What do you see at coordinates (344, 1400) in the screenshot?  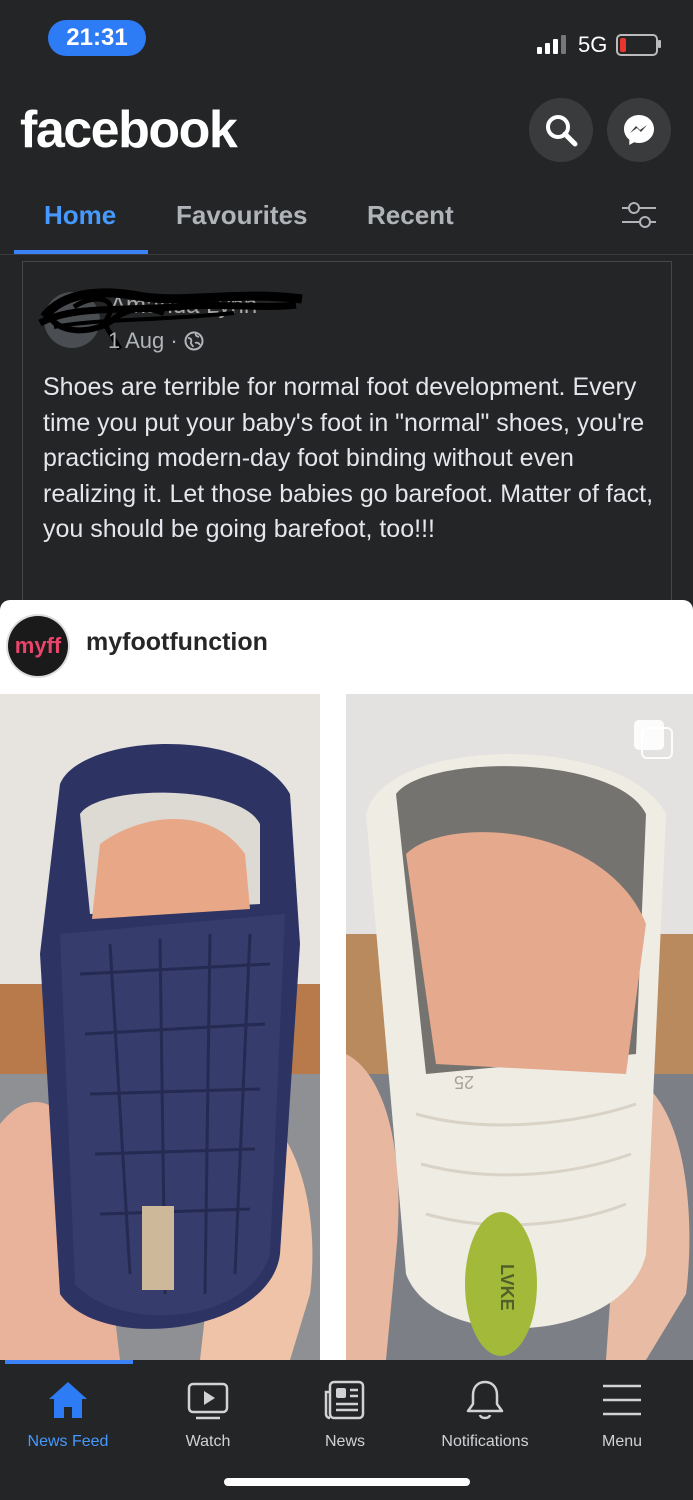 I see `news-icon` at bounding box center [344, 1400].